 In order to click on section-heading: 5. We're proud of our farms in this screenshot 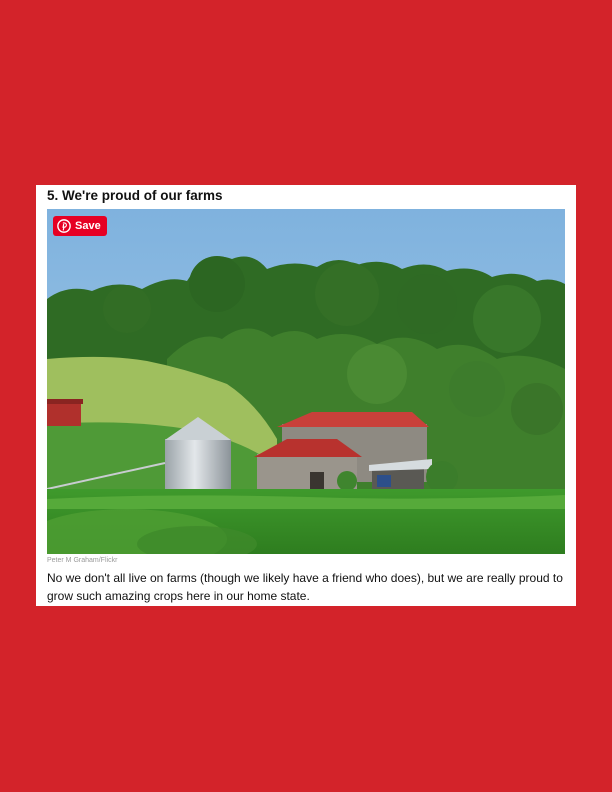, I will do `click(135, 195)`.